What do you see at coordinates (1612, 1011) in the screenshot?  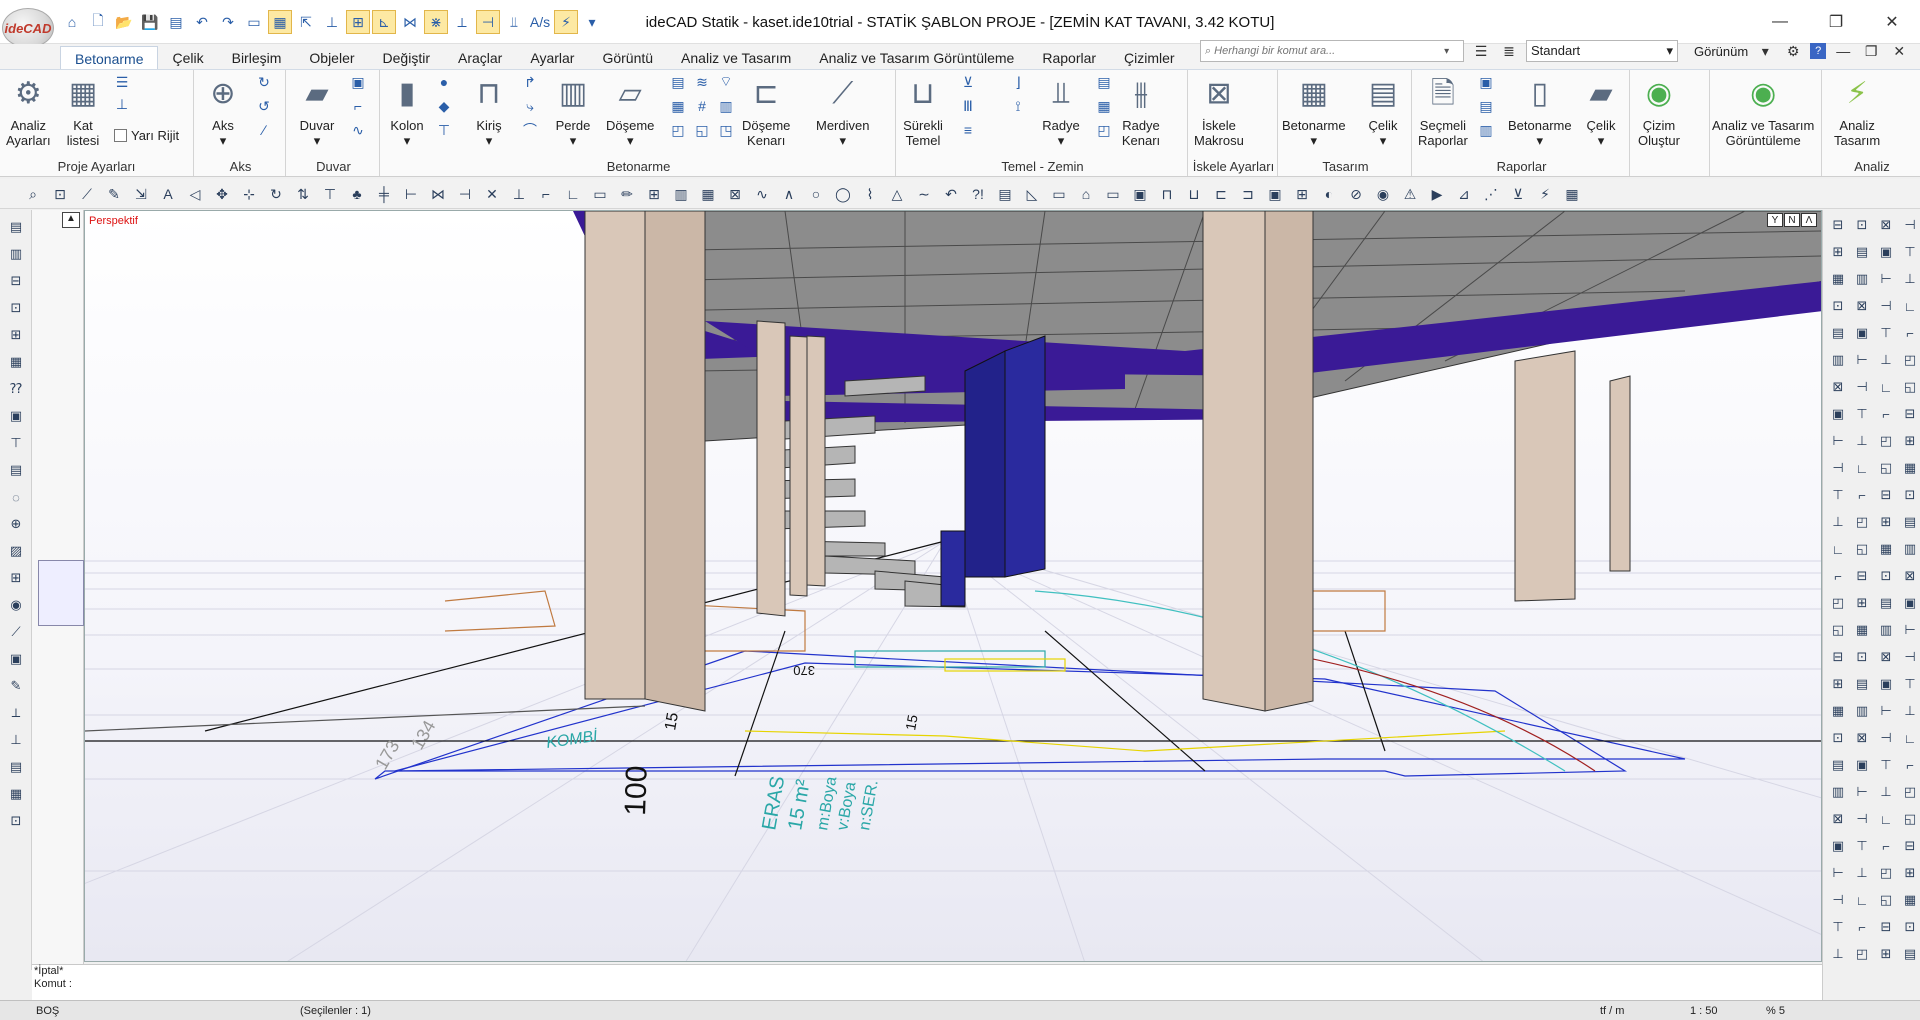 I see `status-unit: tf / m` at bounding box center [1612, 1011].